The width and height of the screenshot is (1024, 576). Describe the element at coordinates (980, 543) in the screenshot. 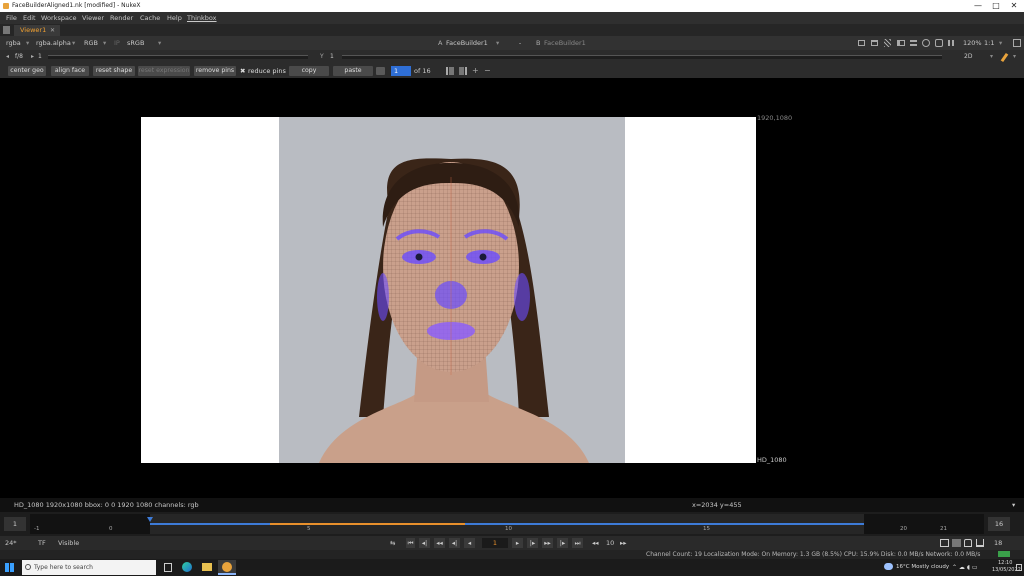

I see `export-icon` at that location.